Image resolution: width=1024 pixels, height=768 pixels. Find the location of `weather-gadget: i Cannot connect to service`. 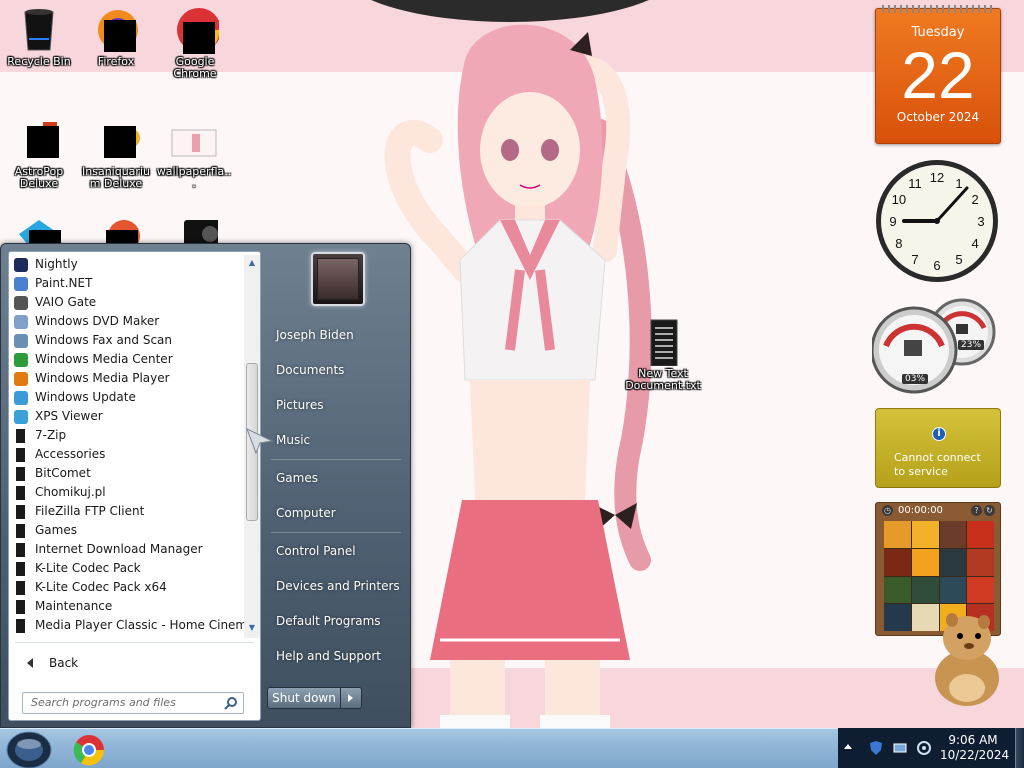

weather-gadget: i Cannot connect to service is located at coordinates (938, 448).